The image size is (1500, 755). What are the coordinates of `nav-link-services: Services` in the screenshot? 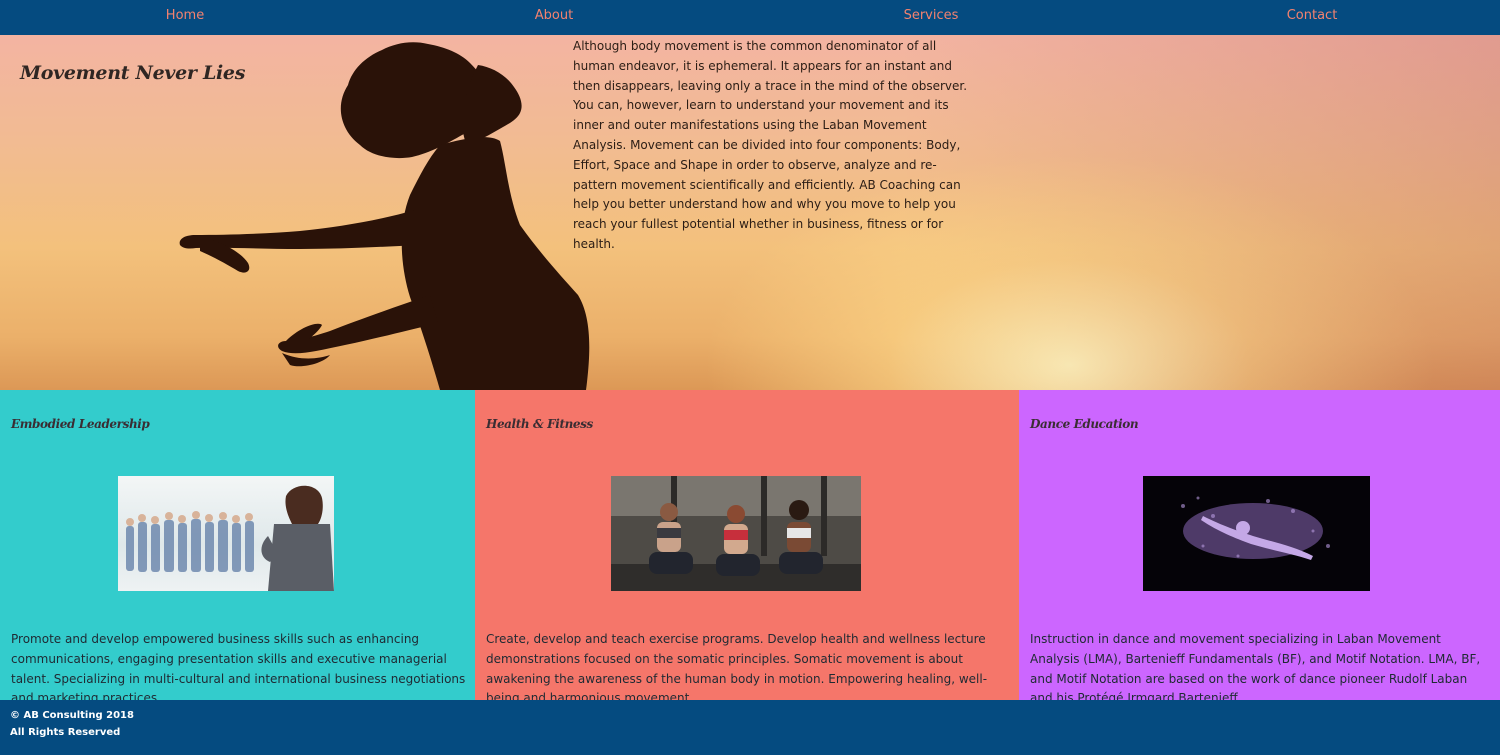 It's located at (931, 15).